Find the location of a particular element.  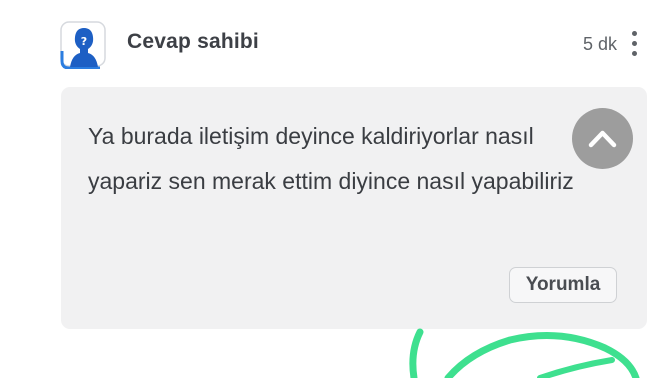

comment-time: 5 dk is located at coordinates (600, 44).